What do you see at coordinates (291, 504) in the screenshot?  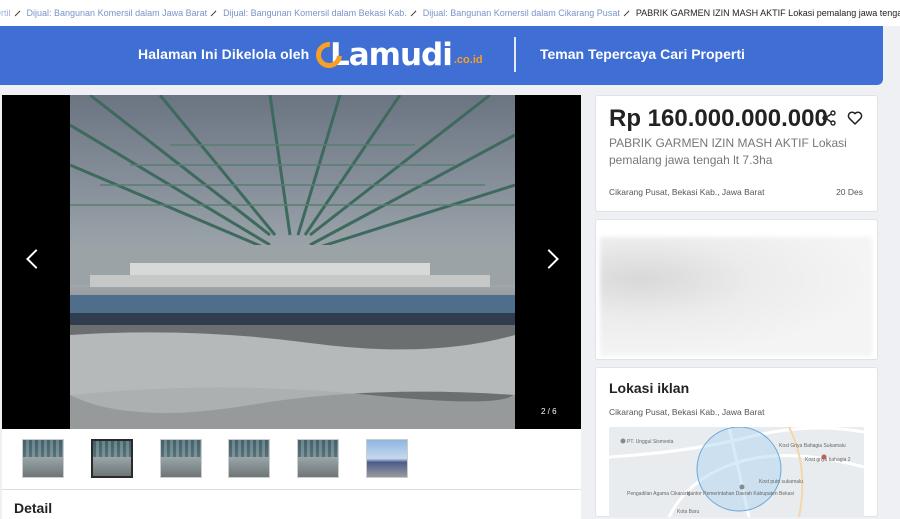 I see `detail-section: Detail` at bounding box center [291, 504].